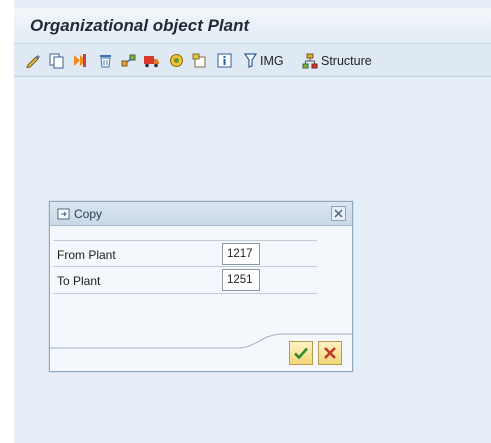 The width and height of the screenshot is (491, 443). What do you see at coordinates (128, 60) in the screenshot?
I see `transport-icon` at bounding box center [128, 60].